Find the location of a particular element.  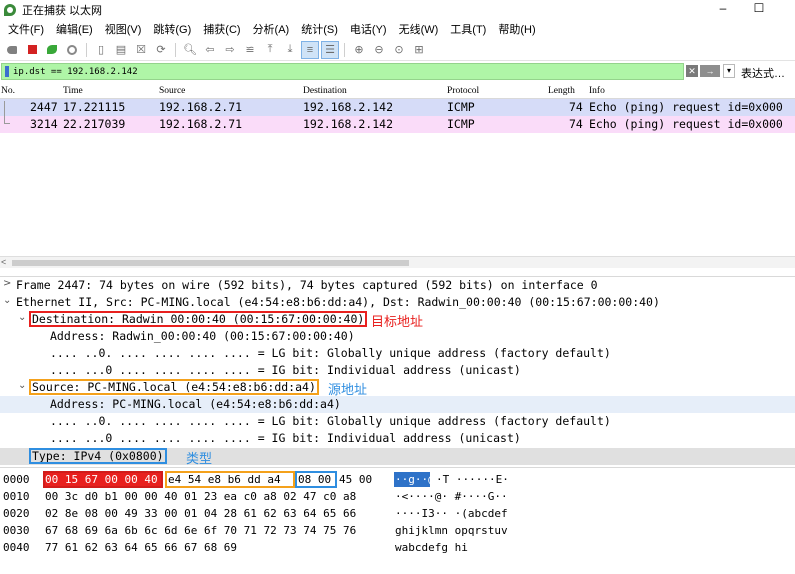

ascii-text: ····I3·· ·(abcdef is located at coordinates (451, 513).